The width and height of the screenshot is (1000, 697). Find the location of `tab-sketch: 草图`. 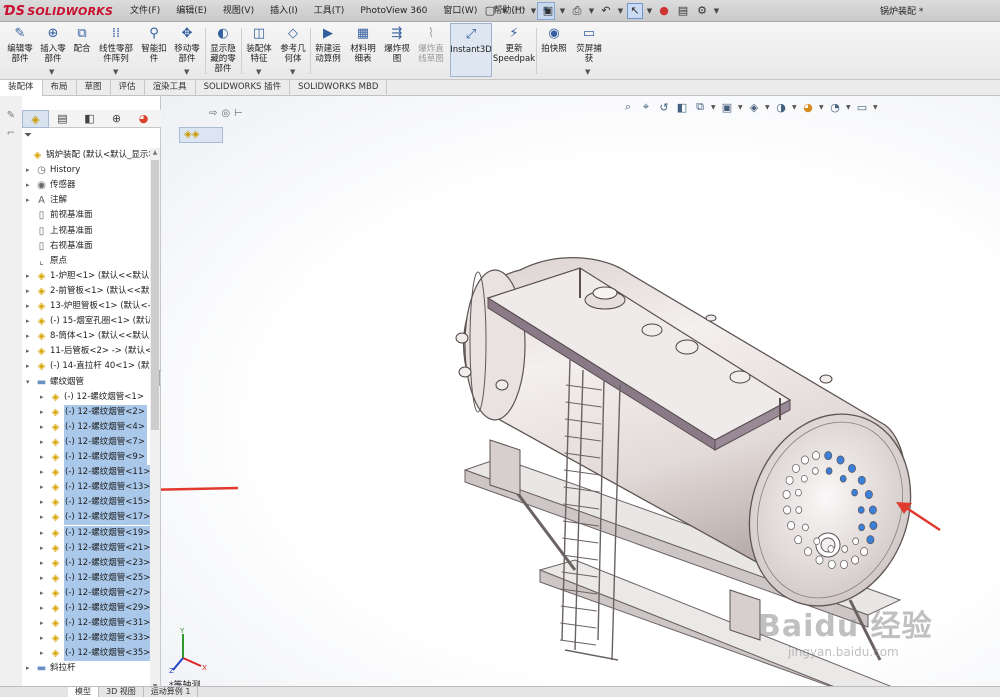

tab-sketch: 草图 is located at coordinates (94, 88).